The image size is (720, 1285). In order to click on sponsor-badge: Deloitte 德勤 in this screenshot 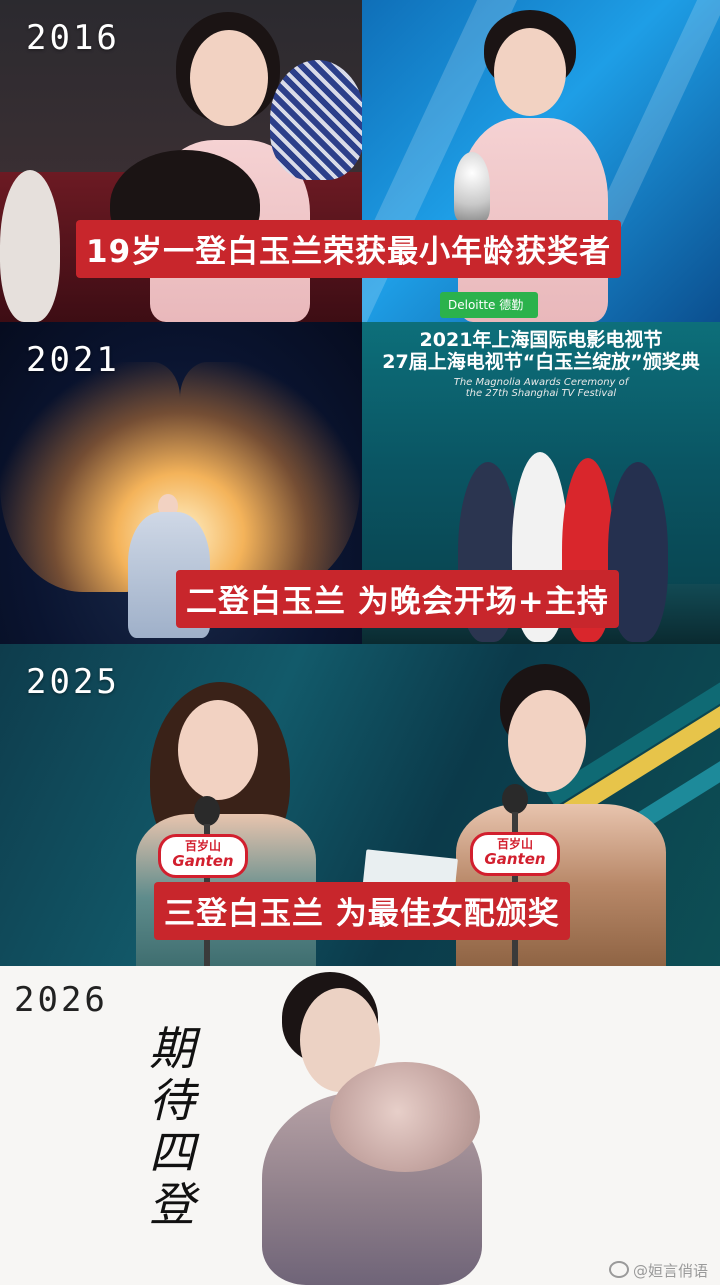, I will do `click(489, 305)`.